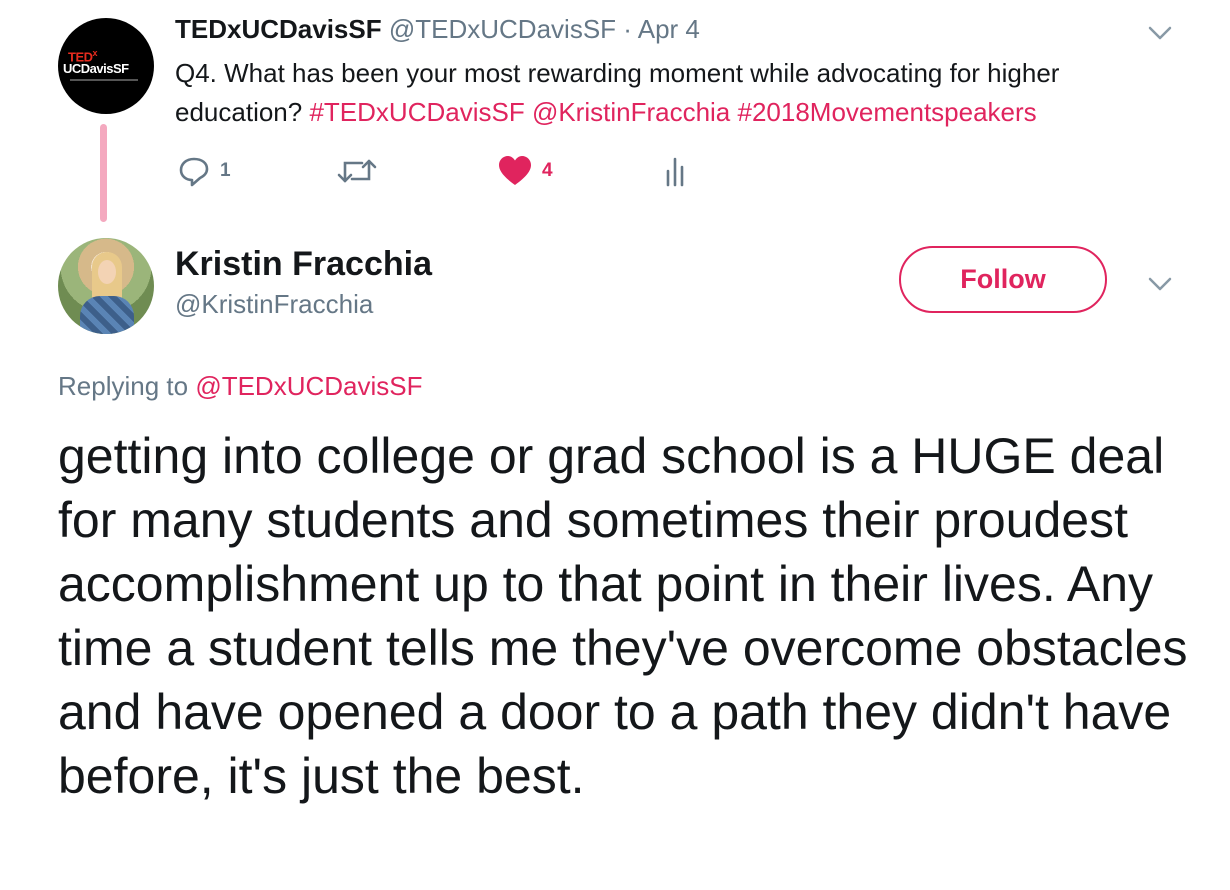 The image size is (1230, 890). Describe the element at coordinates (274, 304) in the screenshot. I see `reply-author-handle: @KristinFracchia` at that location.